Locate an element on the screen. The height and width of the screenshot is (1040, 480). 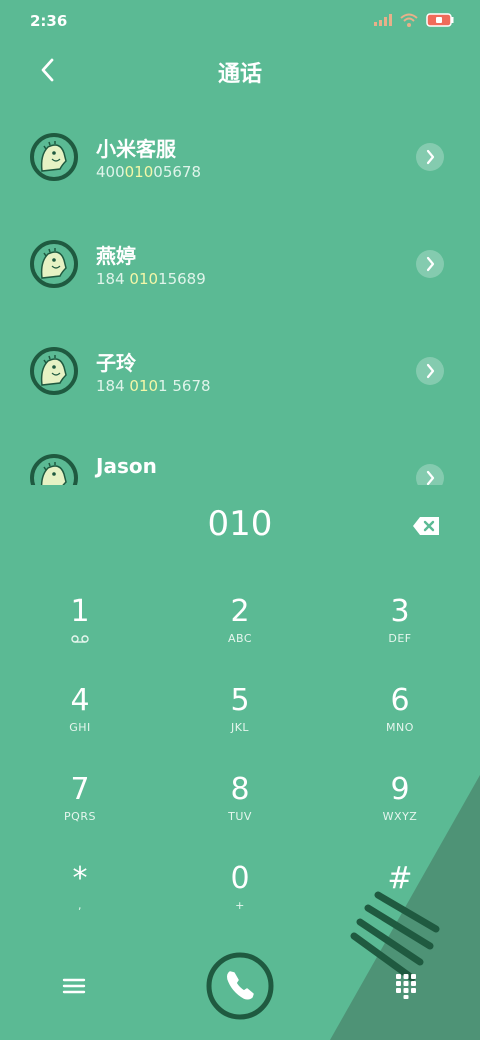
menu-icon is located at coordinates (74, 986).